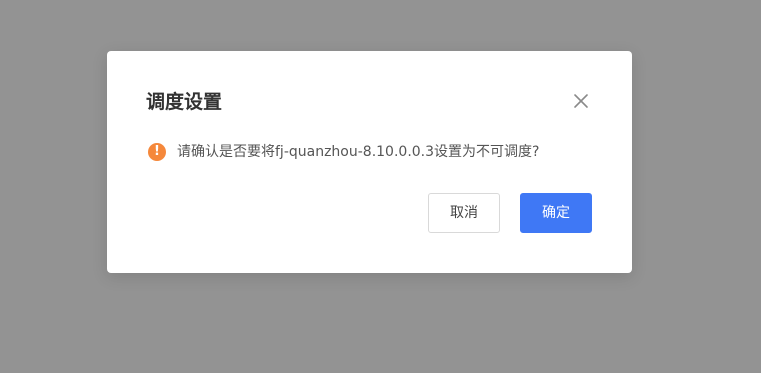 The height and width of the screenshot is (373, 761). I want to click on cancel-button: 取消, so click(464, 213).